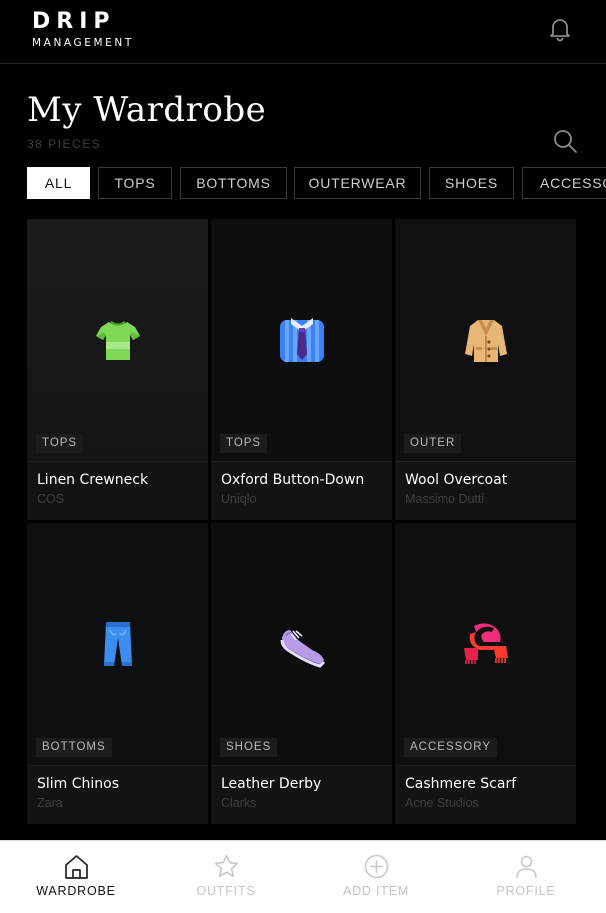 Image resolution: width=606 pixels, height=913 pixels. Describe the element at coordinates (485, 490) in the screenshot. I see `item-info: Wool Overcoat Massimo Dutti` at that location.